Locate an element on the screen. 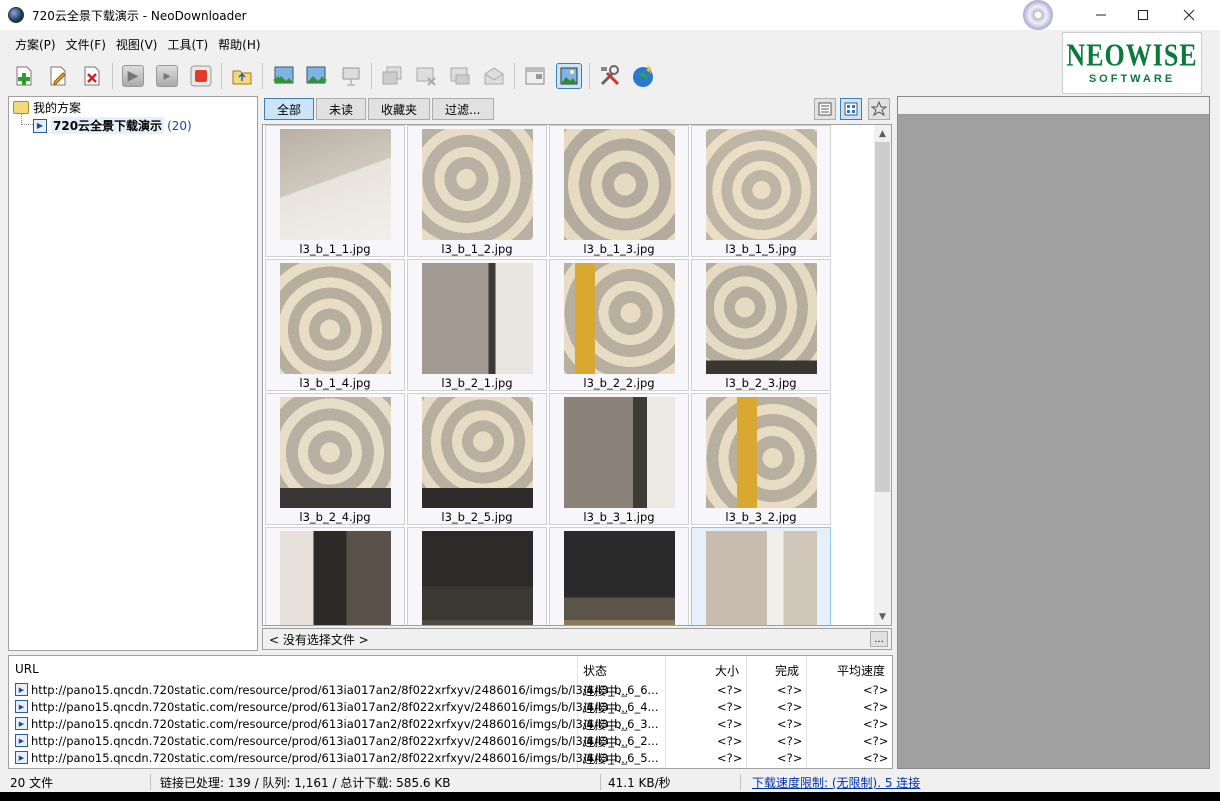 The width and height of the screenshot is (1220, 801). thumbnail-item: l3_b_2_3.jpg is located at coordinates (761, 325).